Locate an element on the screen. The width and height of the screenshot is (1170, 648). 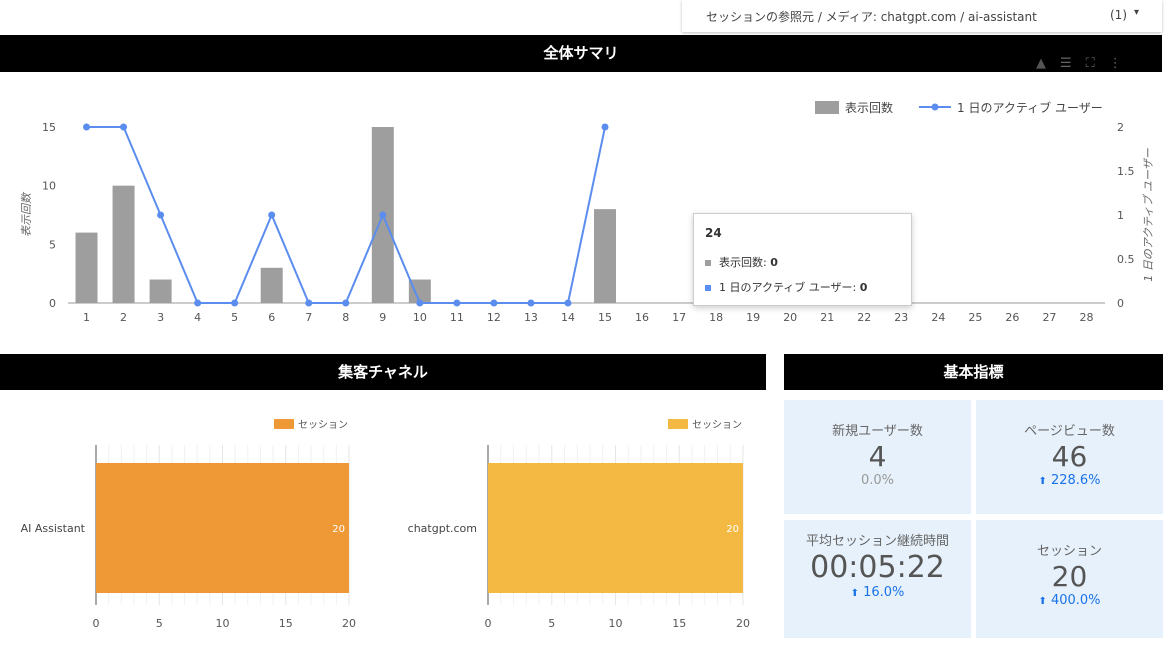
x-tick-label: 4 is located at coordinates (197, 317).